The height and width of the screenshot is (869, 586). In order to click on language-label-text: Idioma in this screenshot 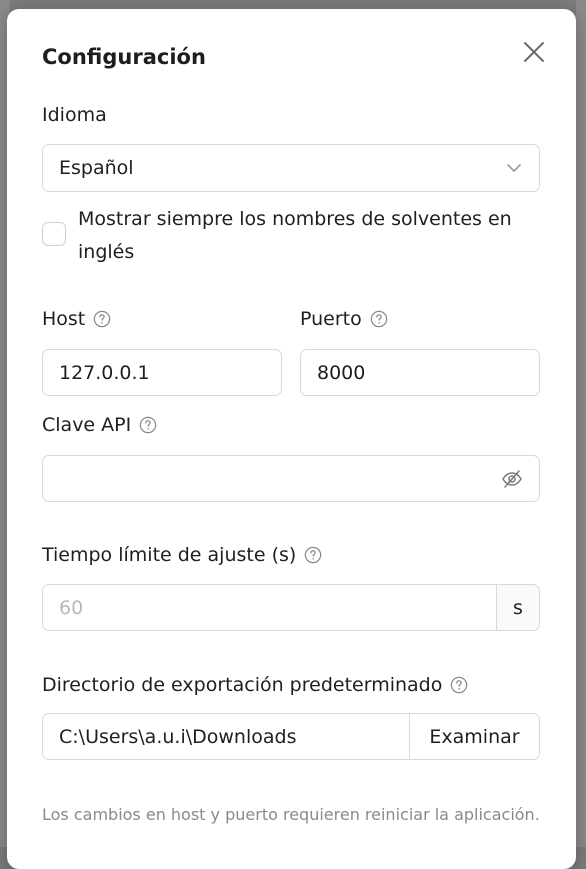, I will do `click(74, 115)`.